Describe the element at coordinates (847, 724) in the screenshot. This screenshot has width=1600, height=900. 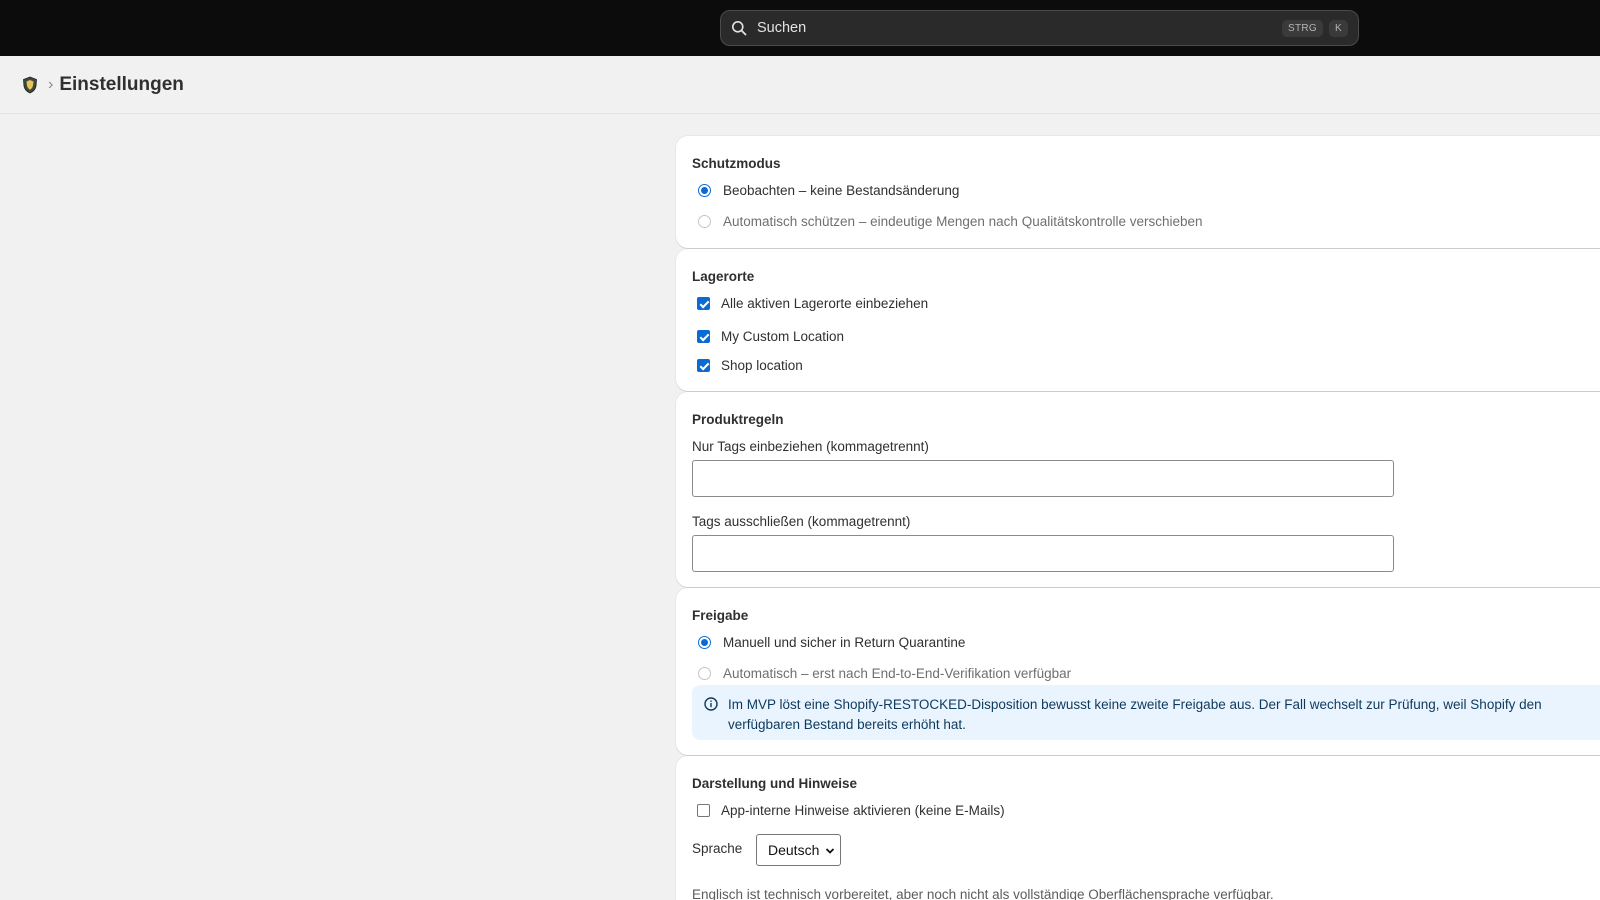
I see `info-text-line: verfügbaren Bestand bereits erhöht hat.` at that location.